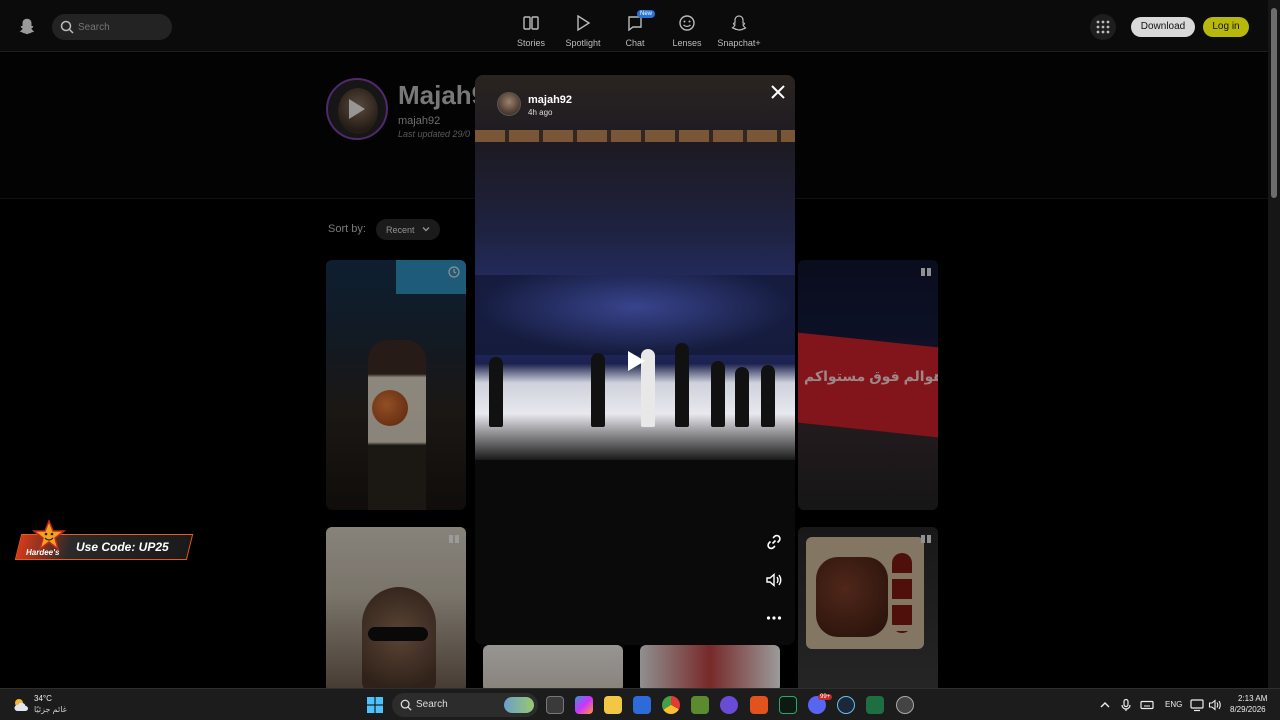 This screenshot has width=1280, height=720. Describe the element at coordinates (540, 112) in the screenshot. I see `viewer-timestamp: 4h ago` at that location.